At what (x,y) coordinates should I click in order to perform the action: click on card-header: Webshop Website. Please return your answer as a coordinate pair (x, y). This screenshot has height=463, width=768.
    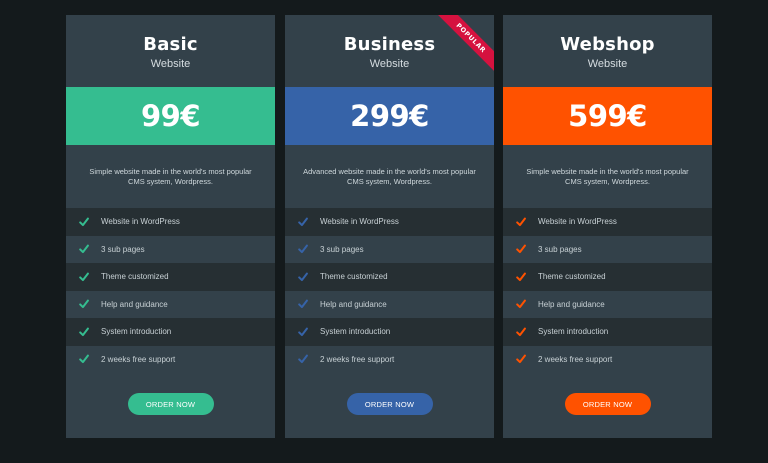
    Looking at the image, I should click on (607, 51).